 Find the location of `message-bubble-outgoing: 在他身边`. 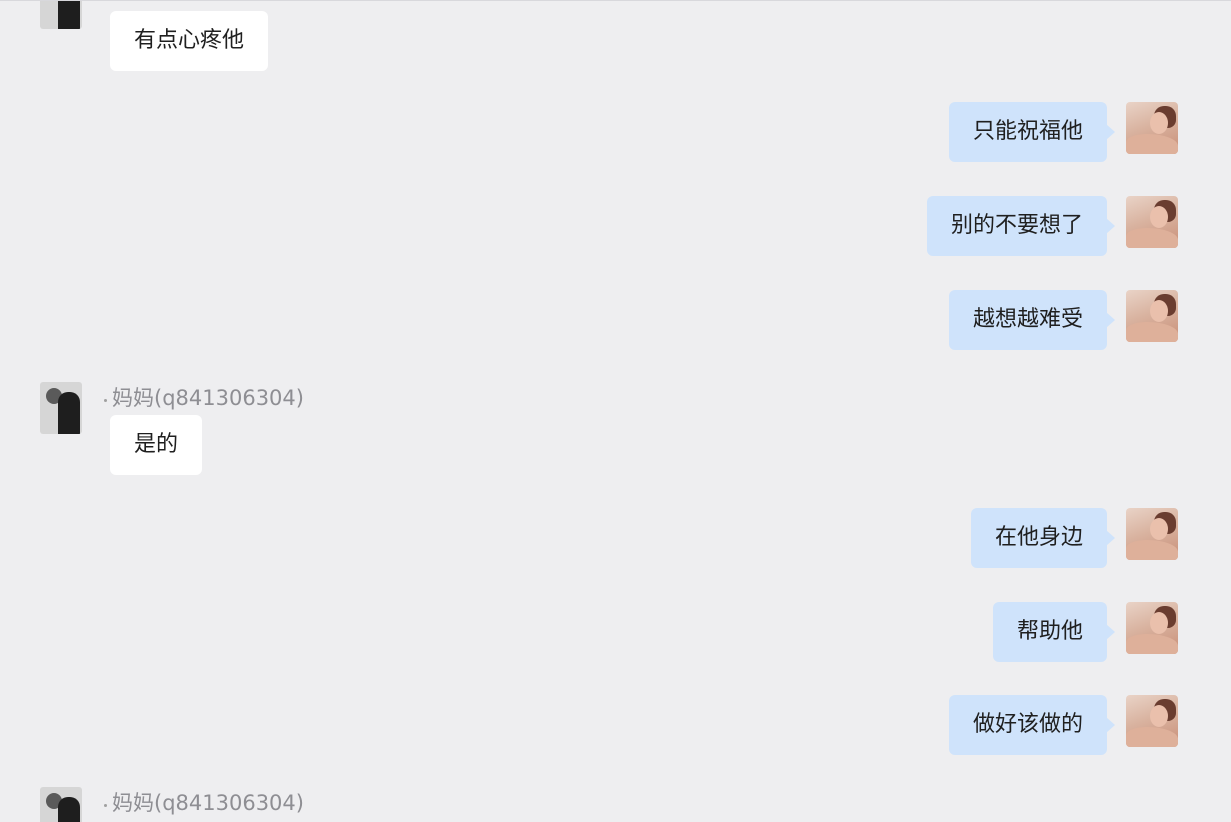

message-bubble-outgoing: 在他身边 is located at coordinates (1043, 538).